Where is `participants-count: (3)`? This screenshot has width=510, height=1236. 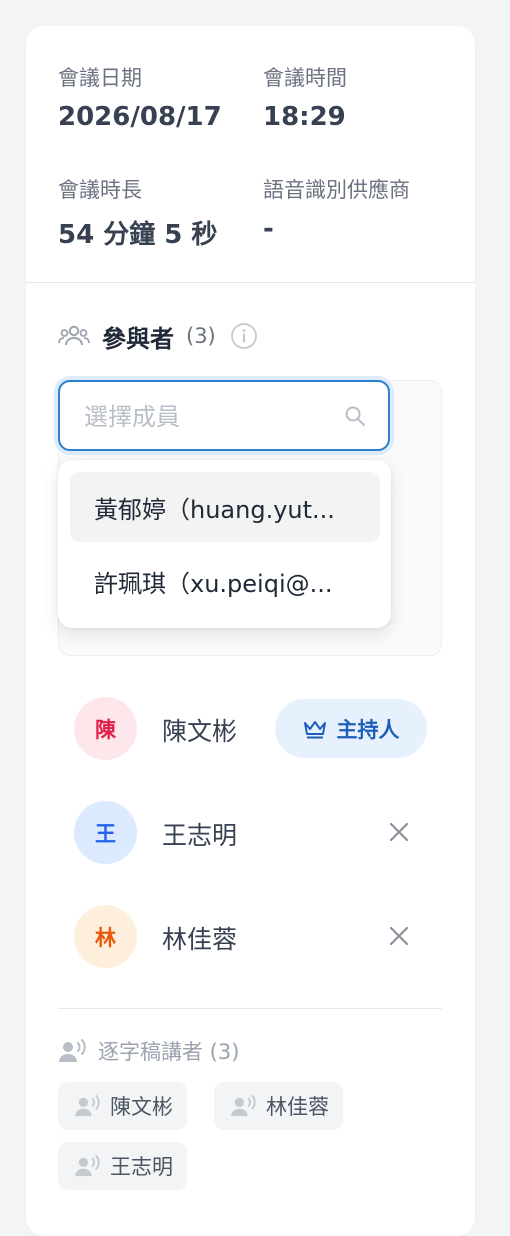
participants-count: (3) is located at coordinates (201, 336).